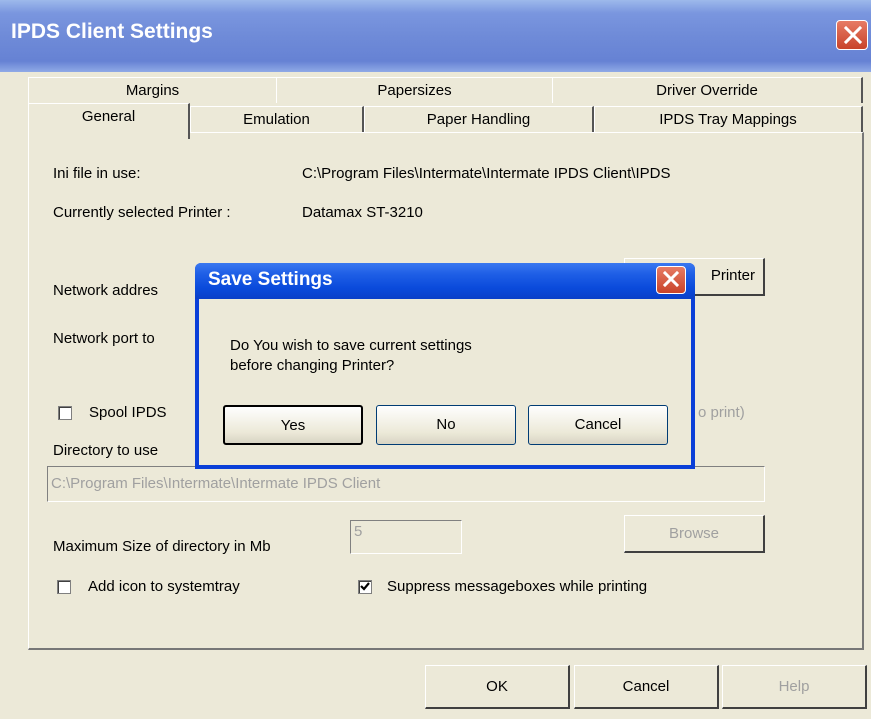 Image resolution: width=871 pixels, height=719 pixels. I want to click on help-label: Help, so click(794, 686).